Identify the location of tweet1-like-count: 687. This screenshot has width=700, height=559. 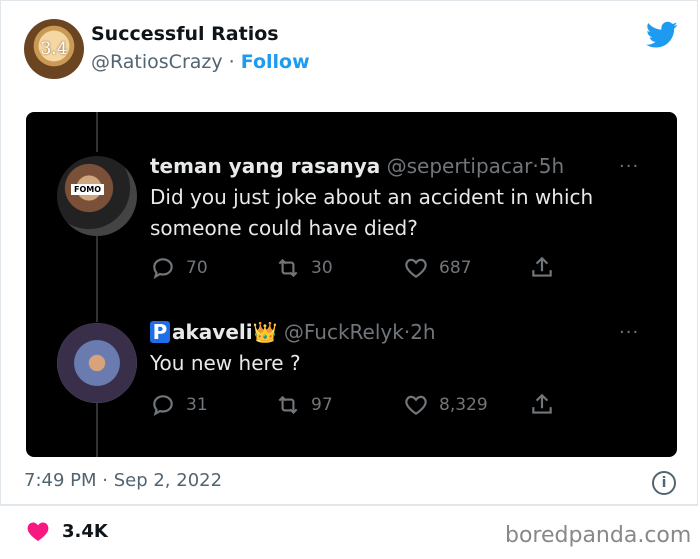
(455, 268).